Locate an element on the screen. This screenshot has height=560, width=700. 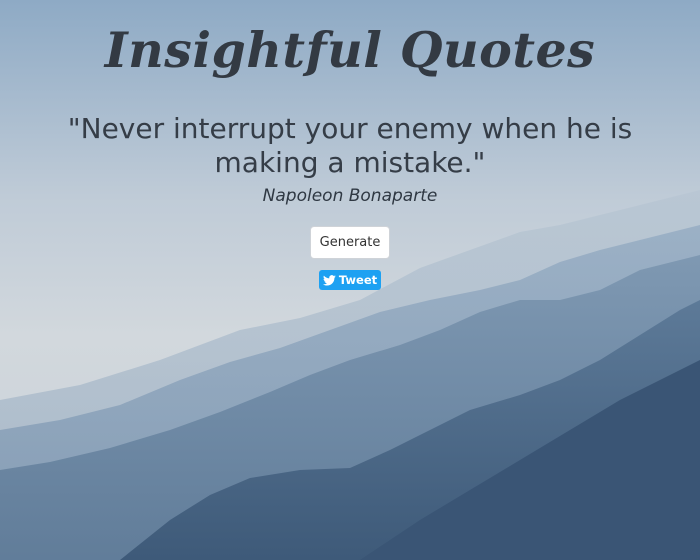
tweet-button: Tweet is located at coordinates (350, 280).